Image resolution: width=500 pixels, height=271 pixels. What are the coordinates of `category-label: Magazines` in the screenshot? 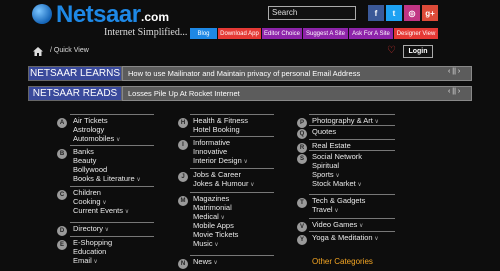 It's located at (211, 198).